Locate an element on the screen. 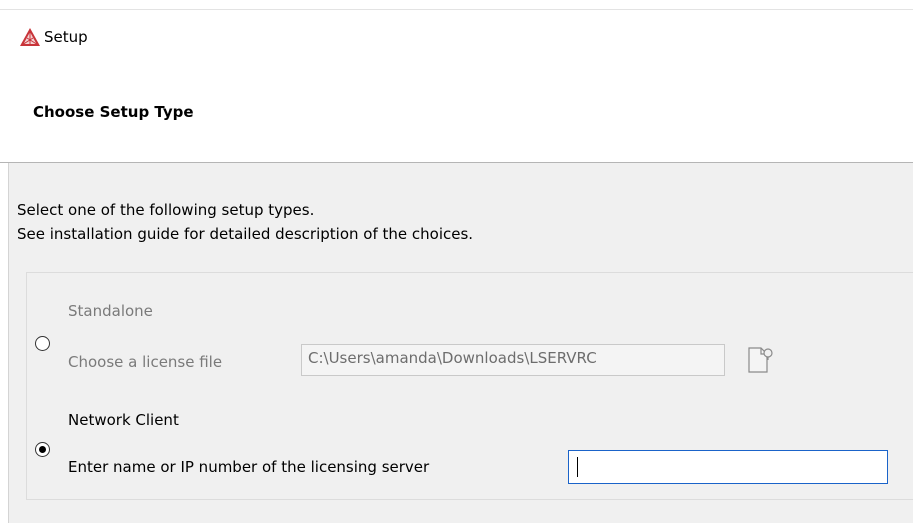  description-line-1: Select one of the following setup types. is located at coordinates (166, 210).